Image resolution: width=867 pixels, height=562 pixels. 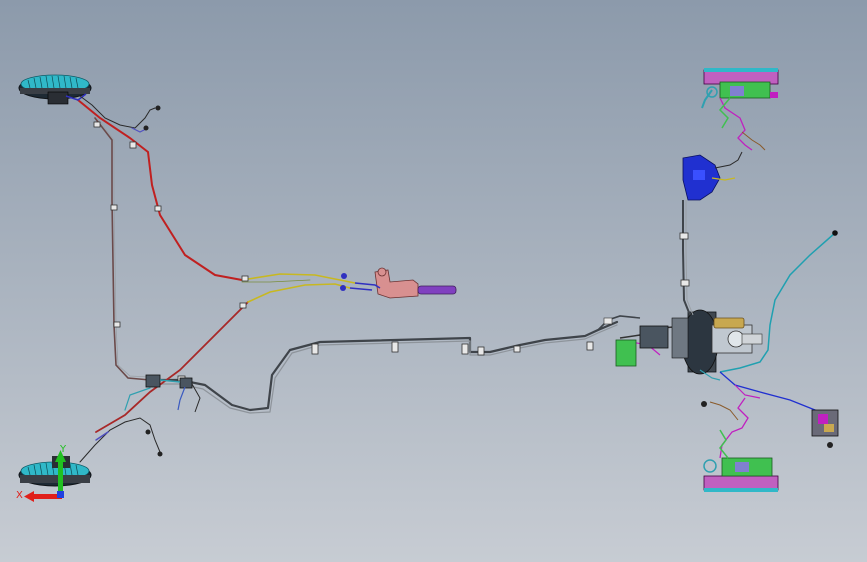 What do you see at coordinates (120, 114) in the screenshot?
I see `rear-left-sensor-harness` at bounding box center [120, 114].